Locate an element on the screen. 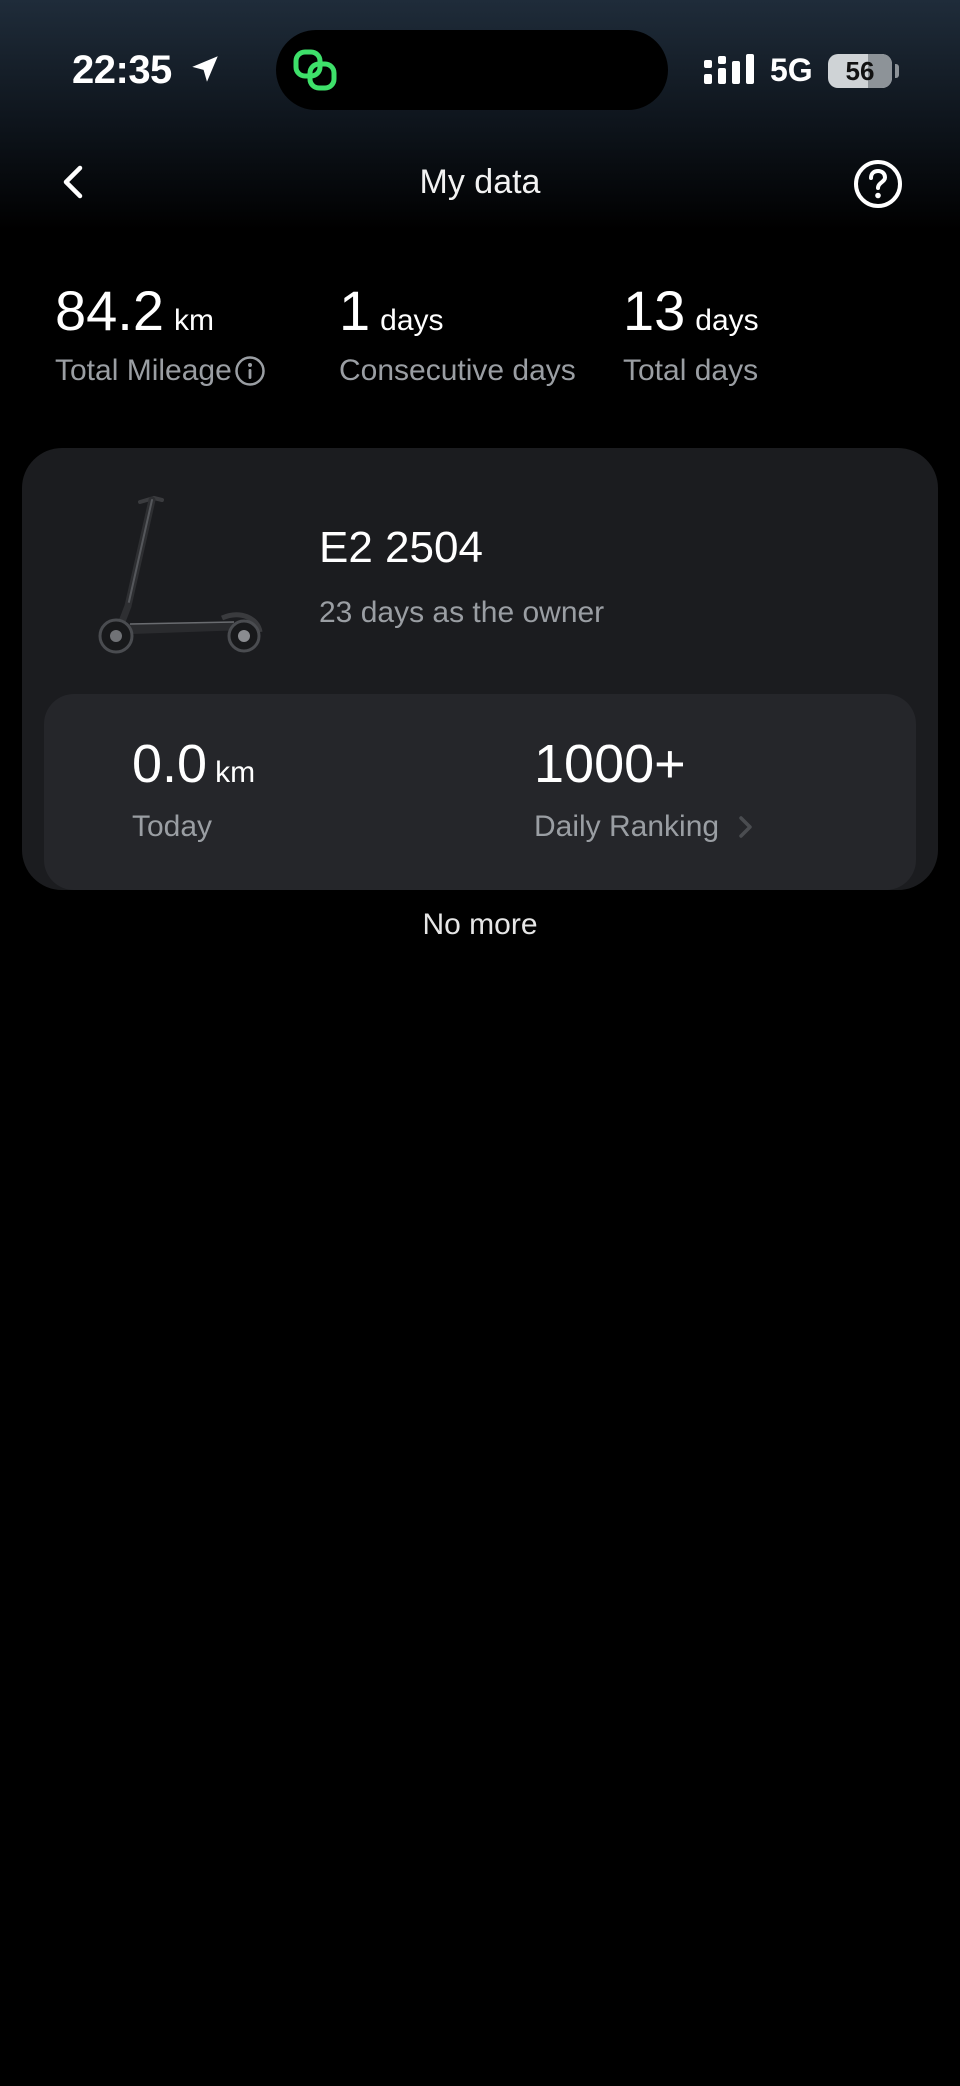 The image size is (960, 2086). cellular-signal-icon is located at coordinates (729, 69).